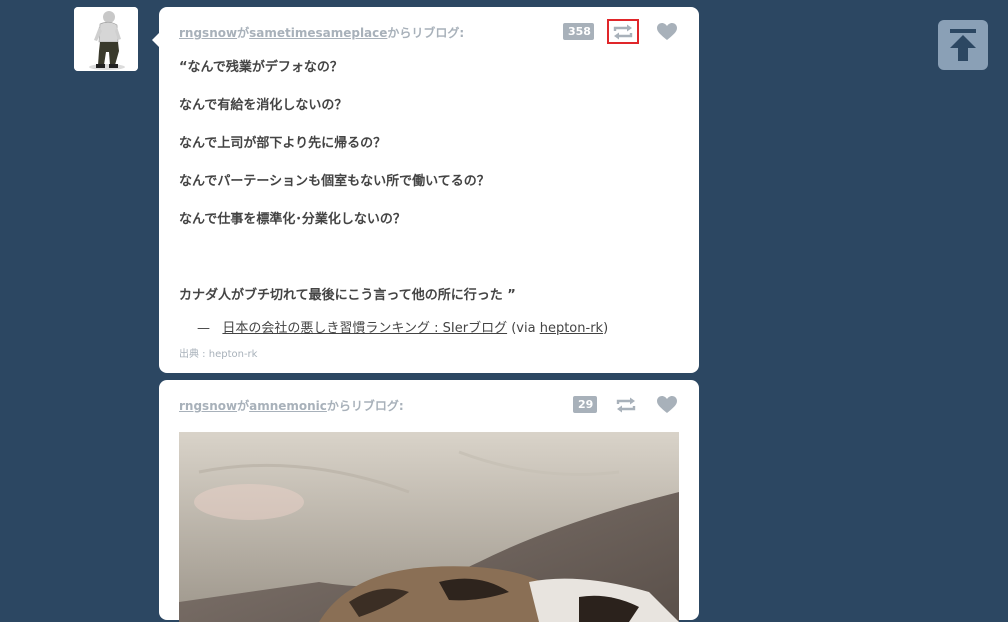 Image resolution: width=1008 pixels, height=622 pixels. I want to click on via-link: hepton-rk, so click(571, 328).